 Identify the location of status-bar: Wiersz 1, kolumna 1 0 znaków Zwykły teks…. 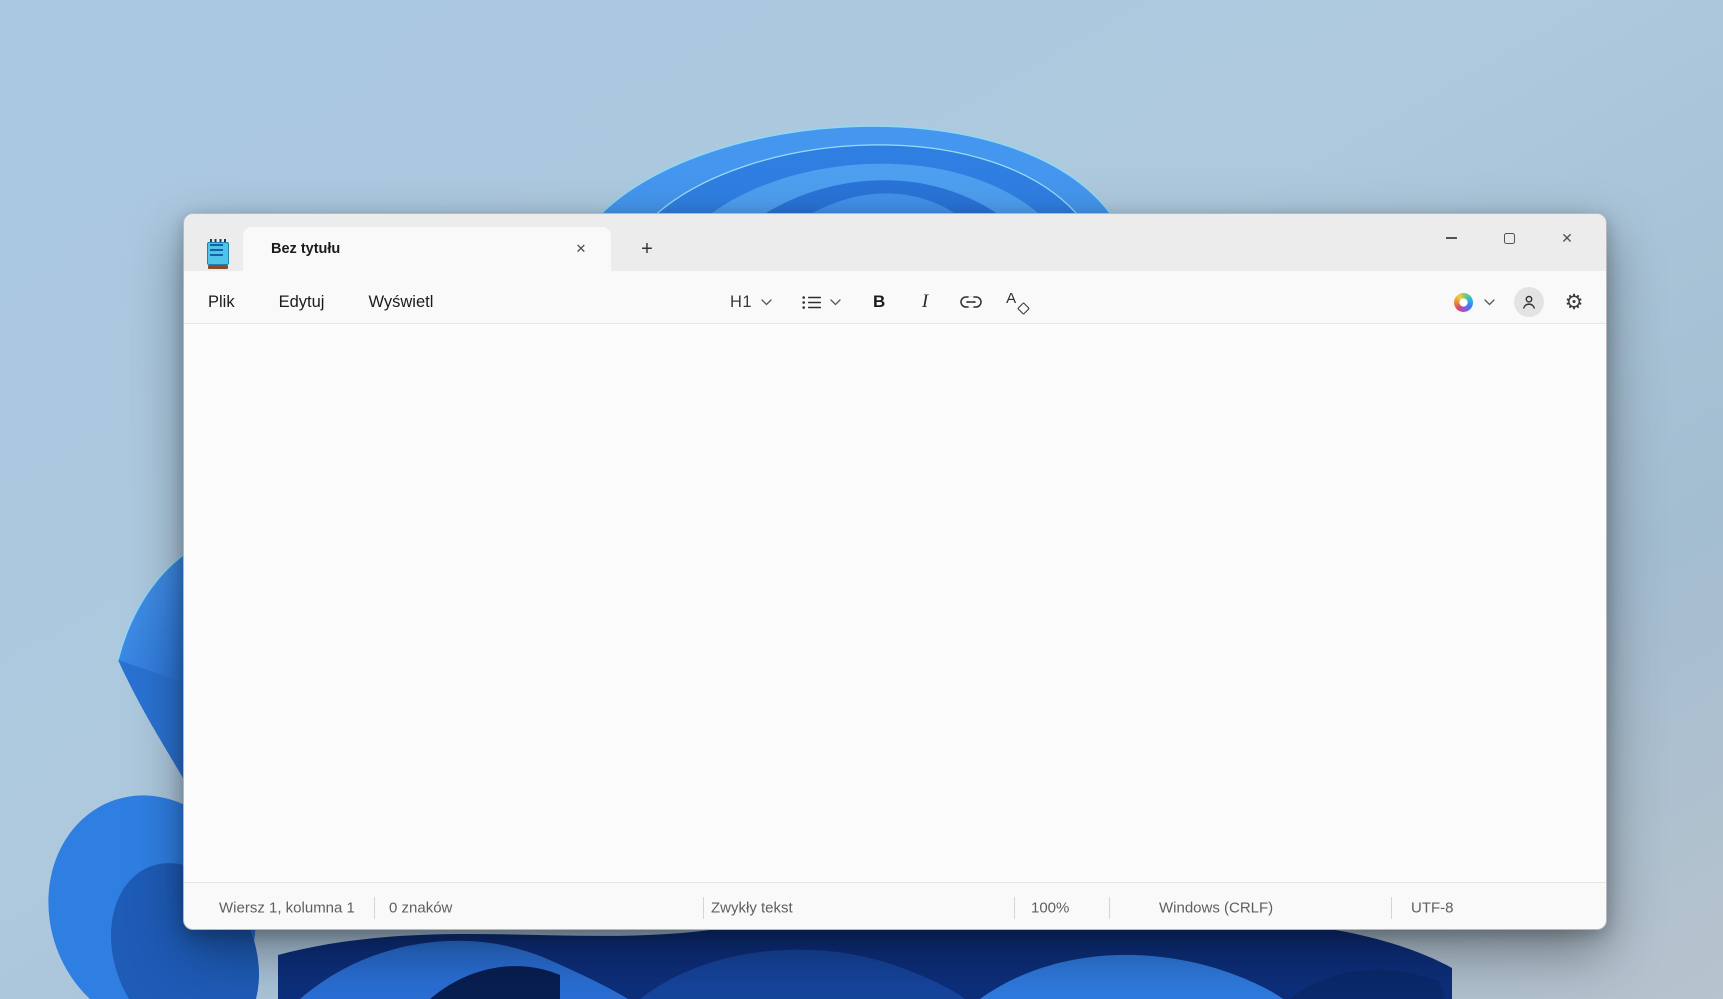
(895, 905).